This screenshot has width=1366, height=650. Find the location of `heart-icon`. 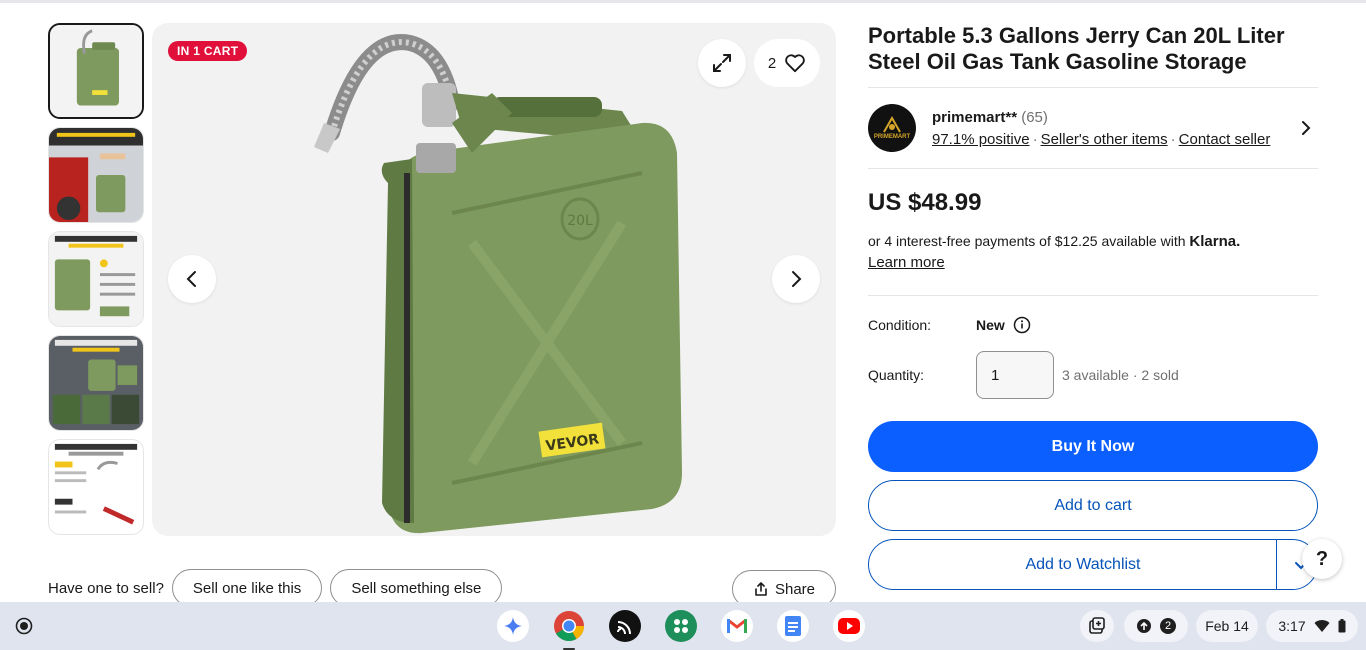

heart-icon is located at coordinates (795, 63).